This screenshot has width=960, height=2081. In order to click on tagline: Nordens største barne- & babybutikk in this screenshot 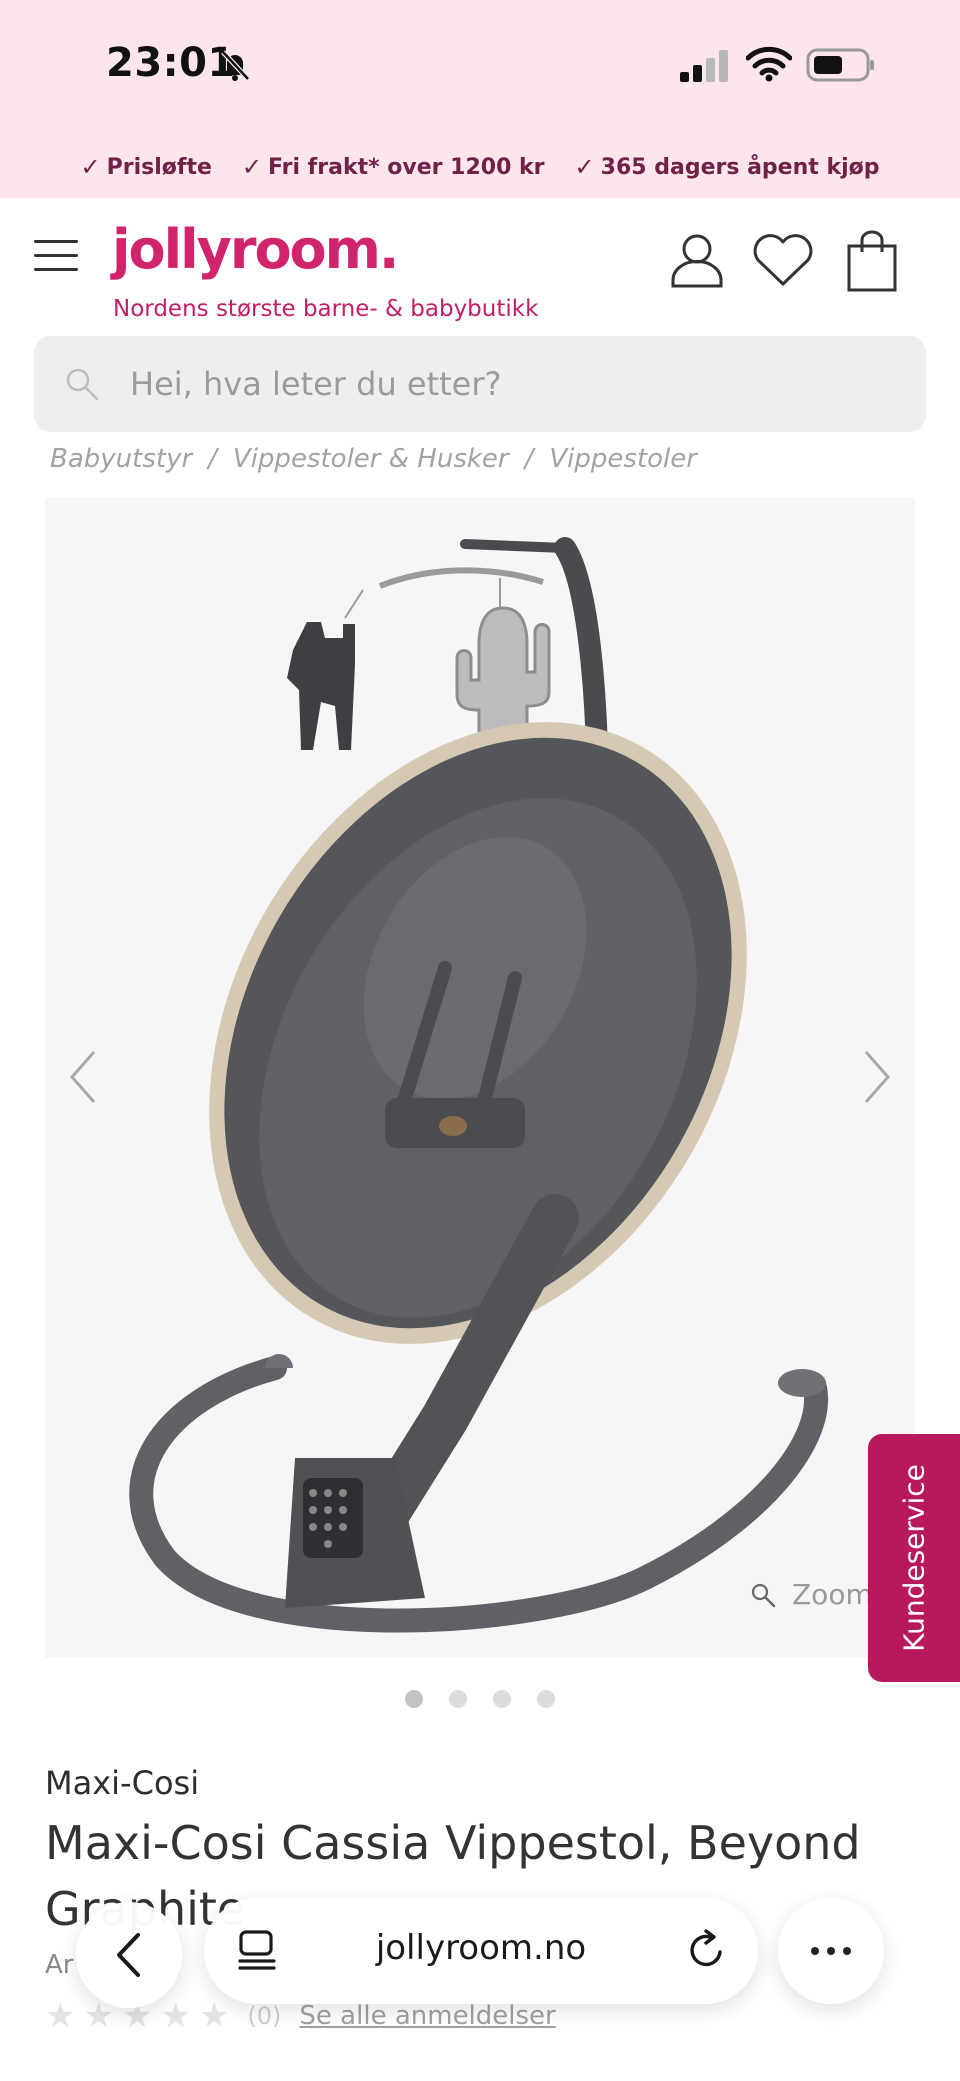, I will do `click(326, 309)`.